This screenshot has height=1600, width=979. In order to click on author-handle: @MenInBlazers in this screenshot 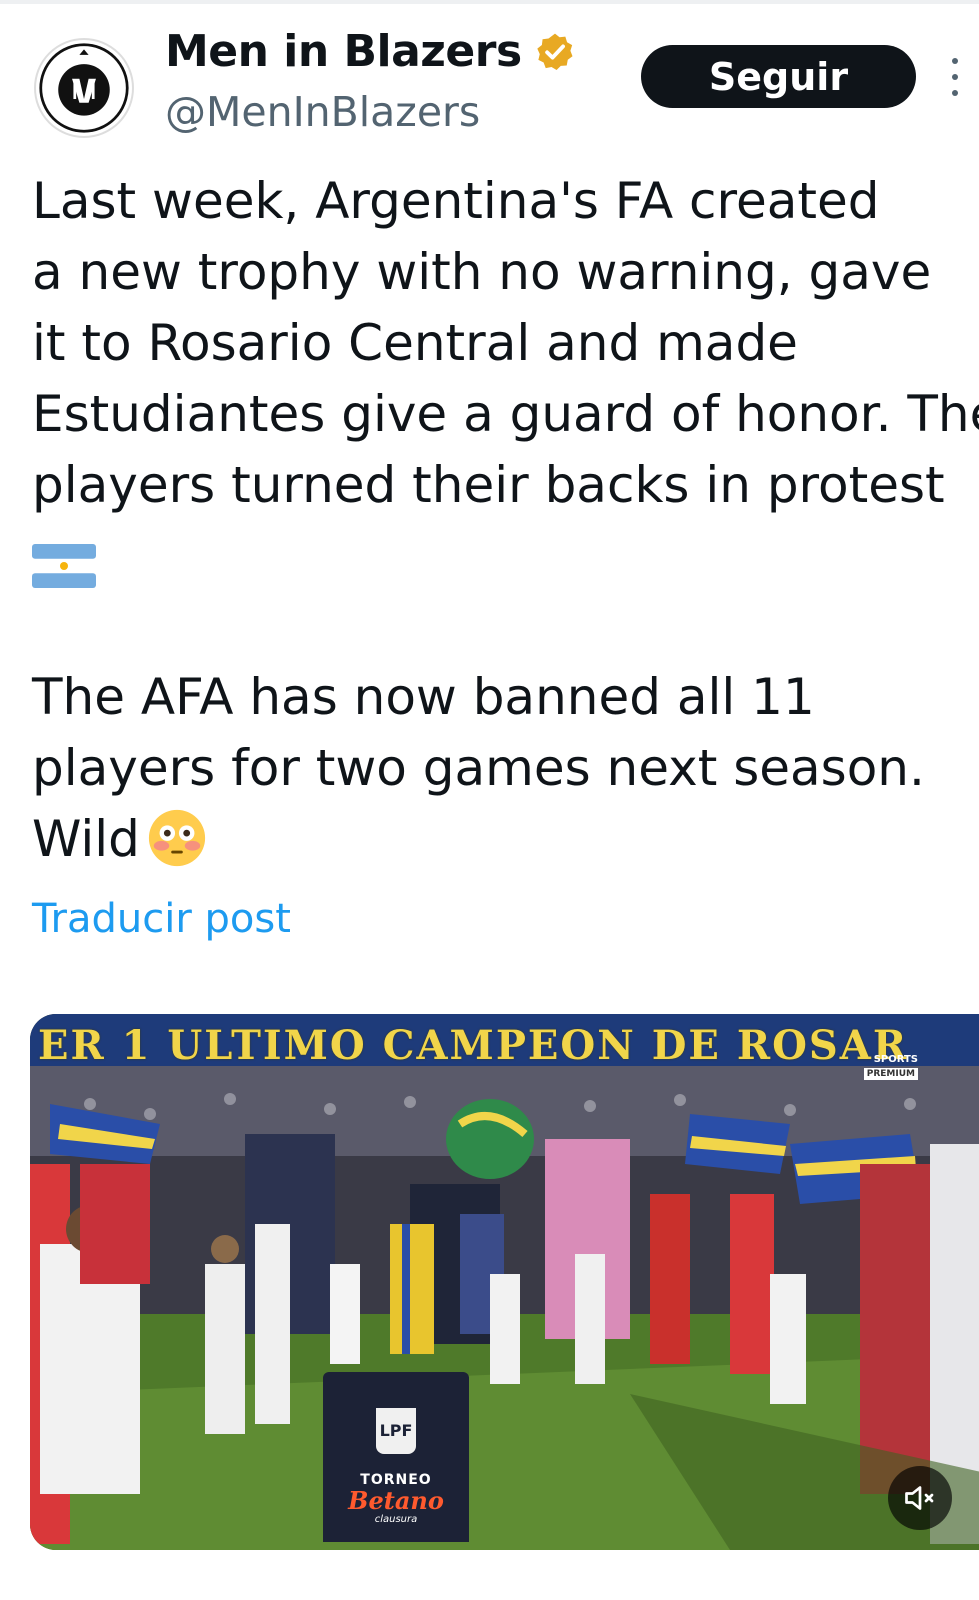, I will do `click(322, 112)`.